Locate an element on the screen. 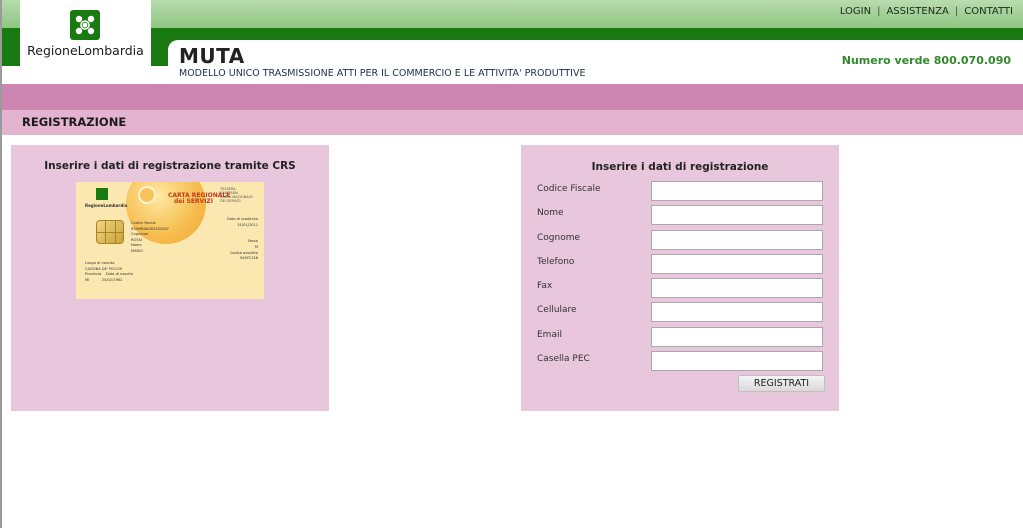 The image size is (1023, 528). login-link: LOGIN is located at coordinates (855, 11).